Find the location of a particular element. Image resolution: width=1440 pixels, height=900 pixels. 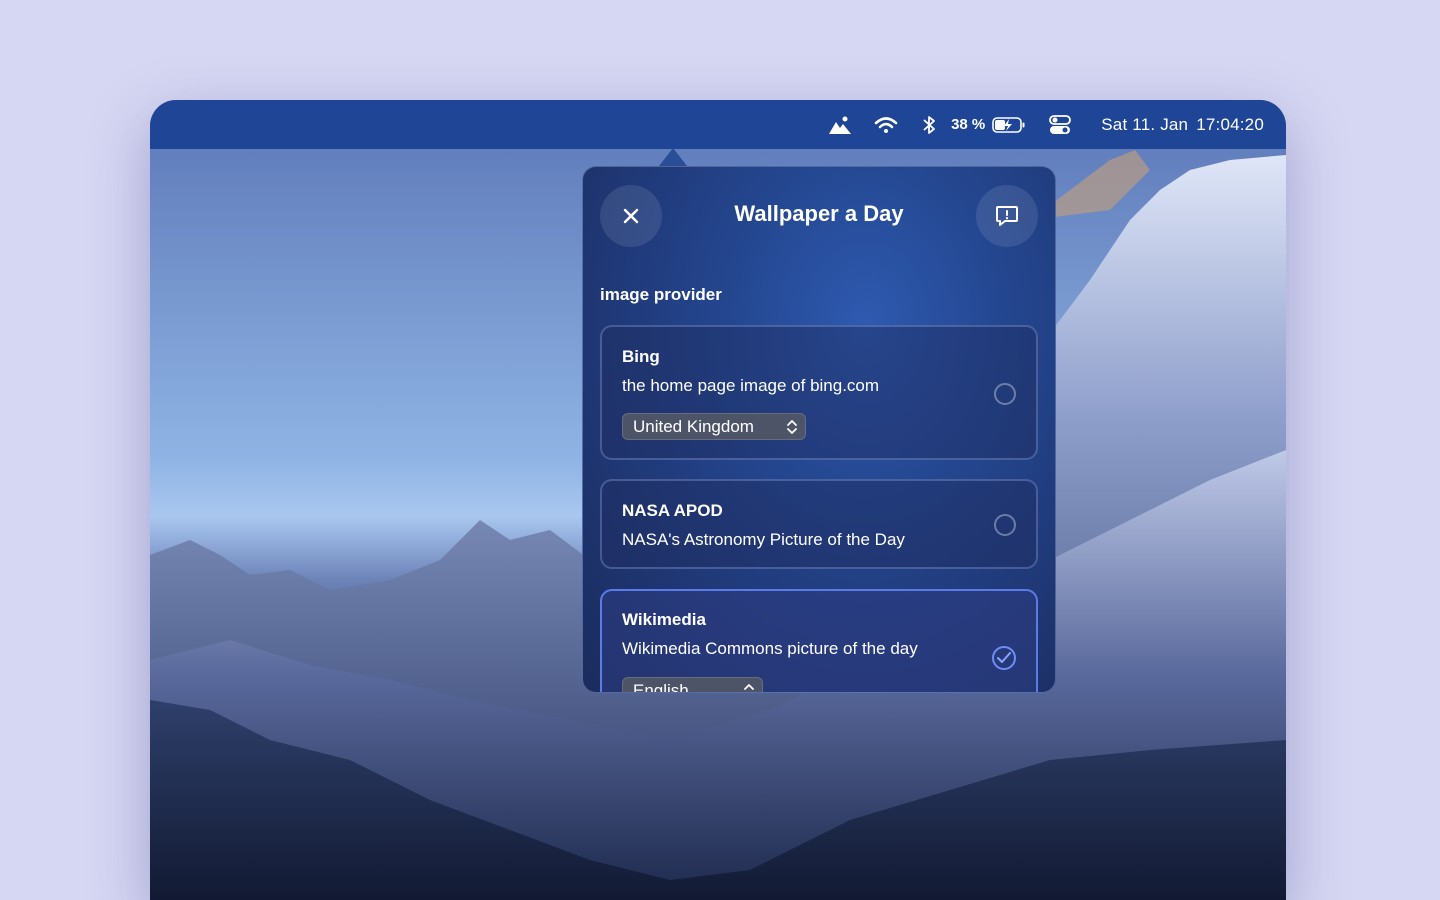

wifi-icon is located at coordinates (886, 125).